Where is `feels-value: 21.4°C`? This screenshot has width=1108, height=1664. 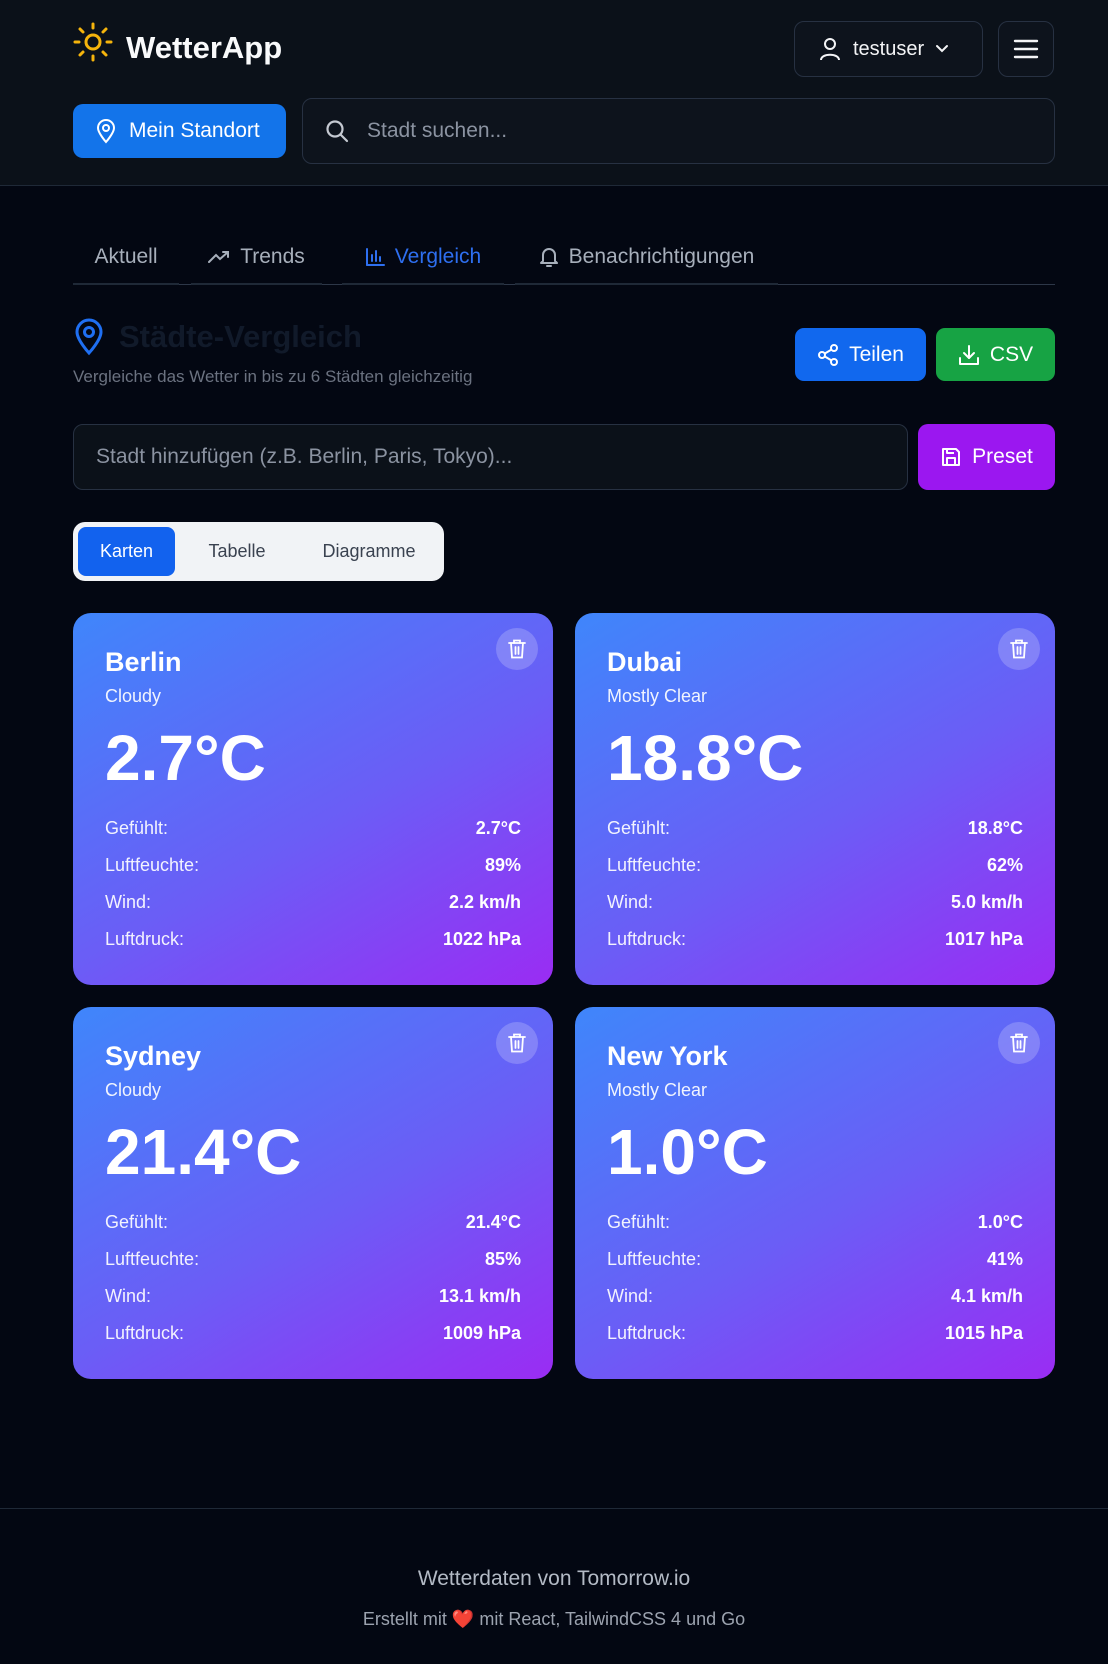 feels-value: 21.4°C is located at coordinates (493, 1222).